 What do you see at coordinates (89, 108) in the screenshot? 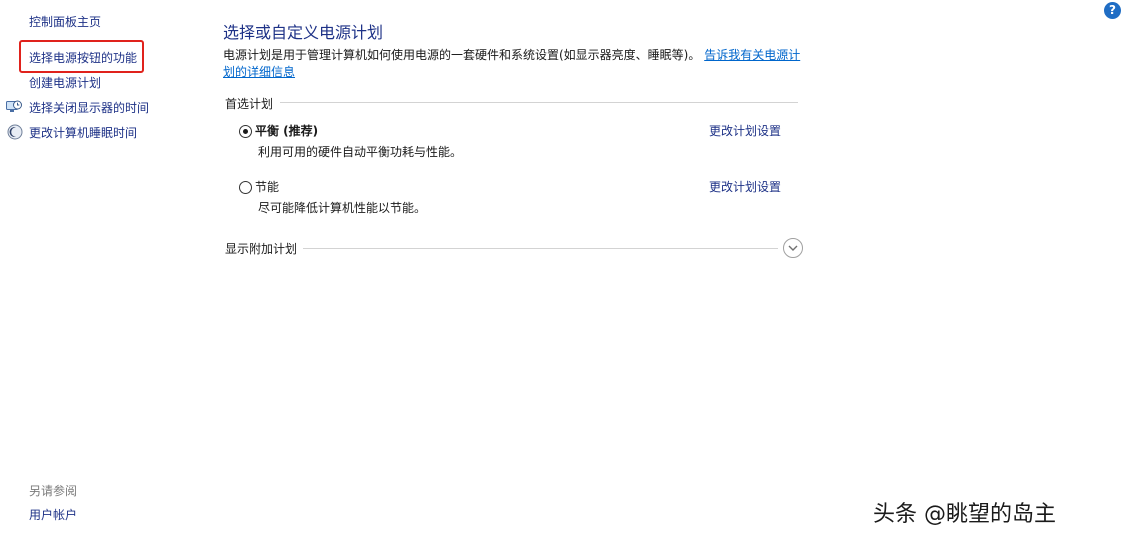
I see `nav-choose-display-off-time: 选择关闭显示器的时间` at bounding box center [89, 108].